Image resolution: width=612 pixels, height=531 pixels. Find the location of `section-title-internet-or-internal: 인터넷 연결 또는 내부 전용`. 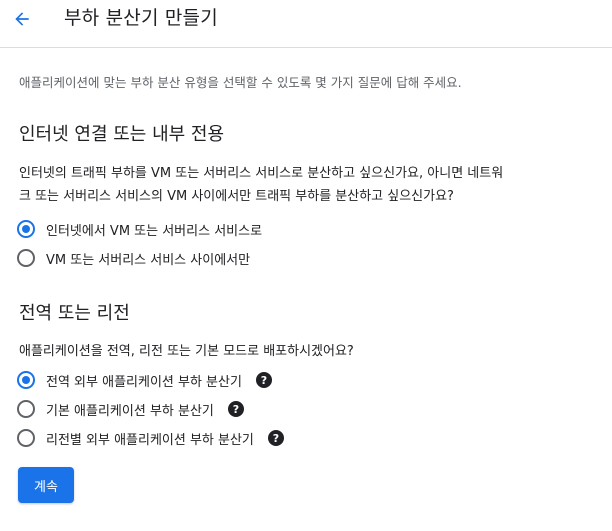

section-title-internet-or-internal: 인터넷 연결 또는 내부 전용 is located at coordinates (122, 134).